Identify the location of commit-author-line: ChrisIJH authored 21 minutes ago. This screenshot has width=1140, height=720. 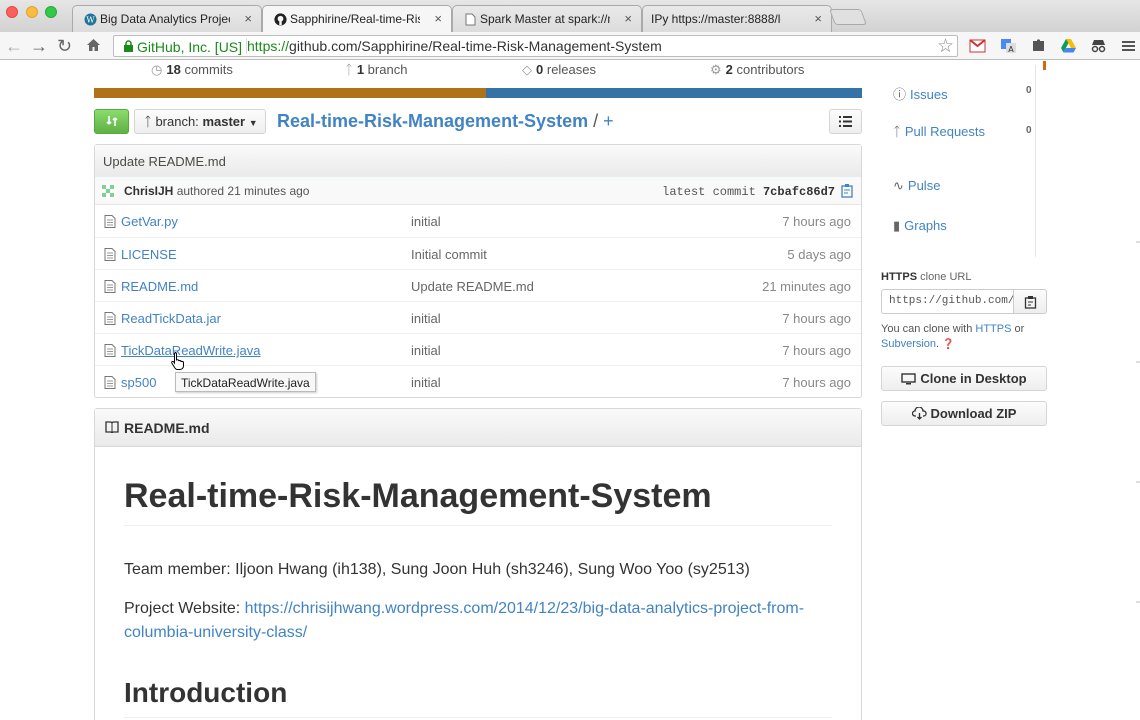
(216, 191).